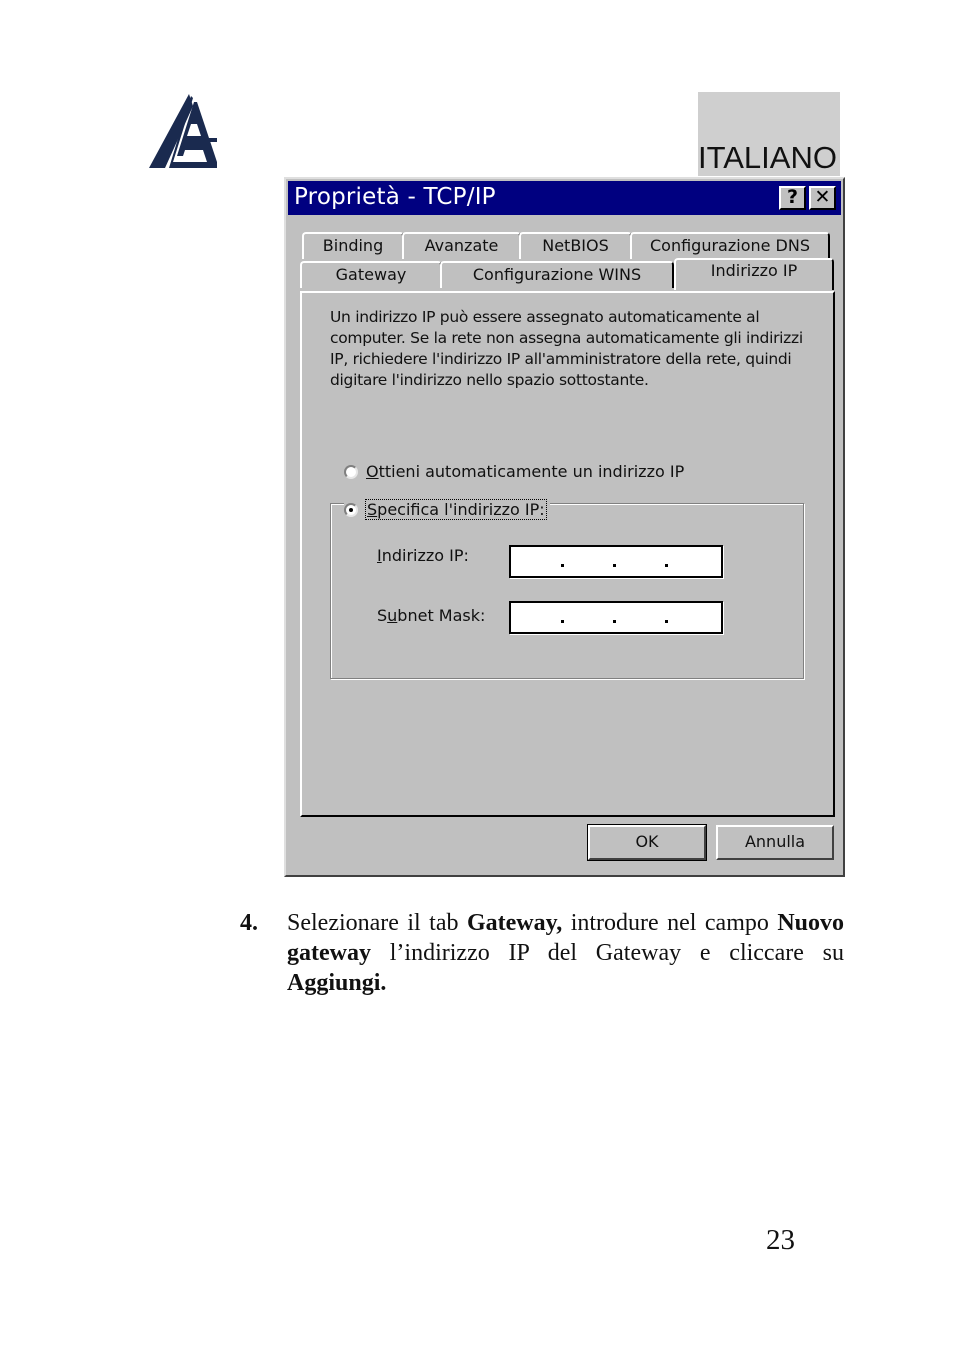 Image resolution: width=954 pixels, height=1351 pixels. I want to click on help-button: ?, so click(792, 198).